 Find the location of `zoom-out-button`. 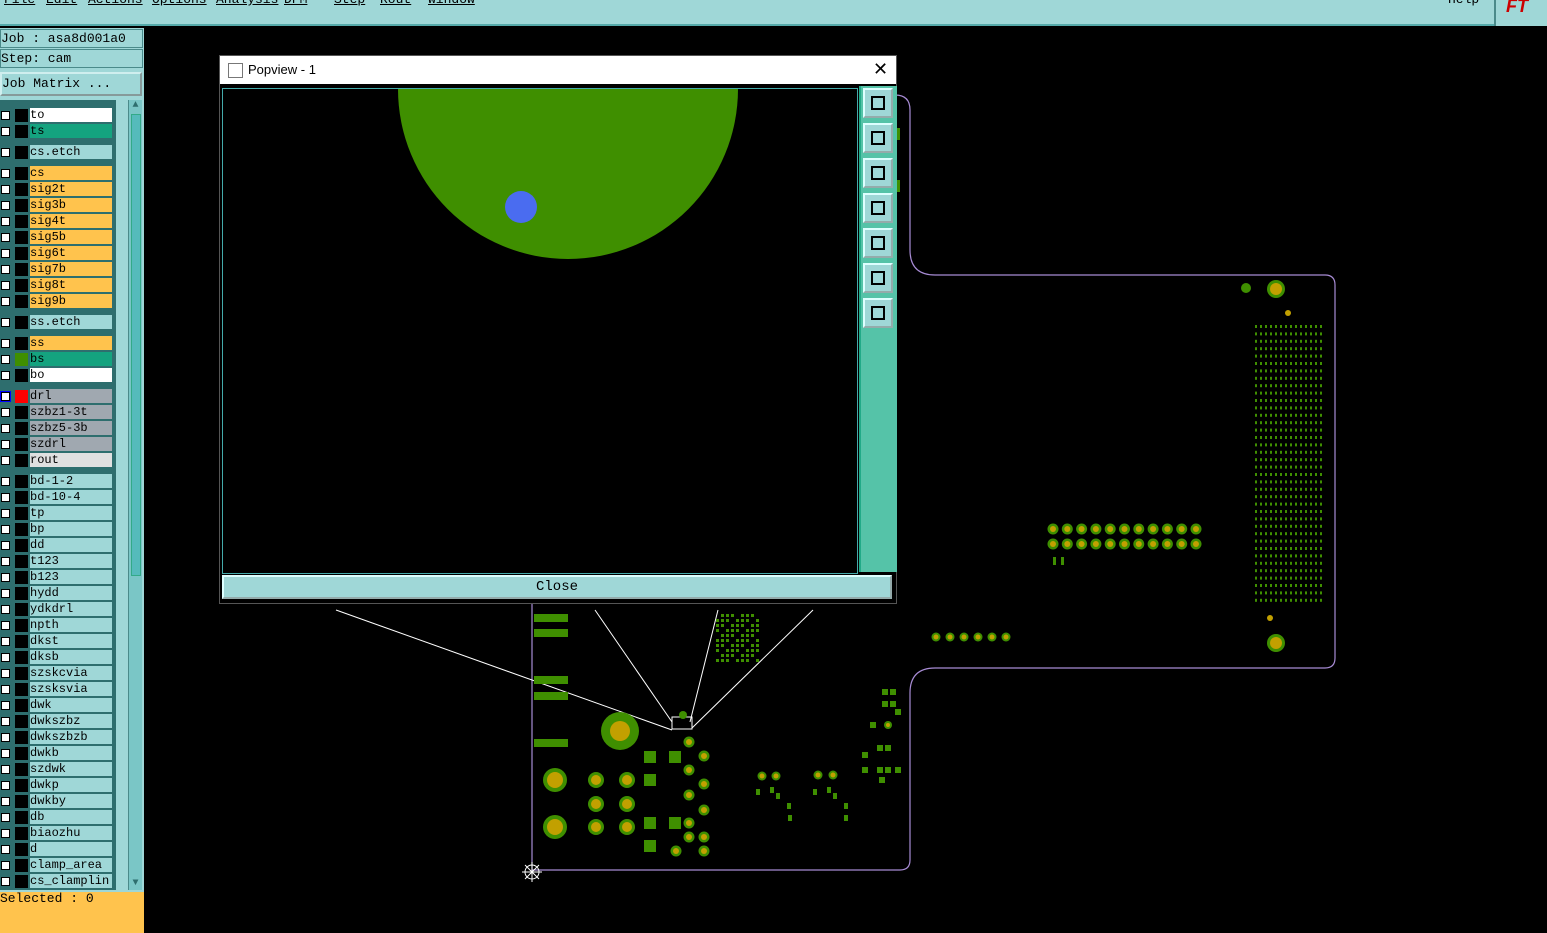

zoom-out-button is located at coordinates (878, 278).